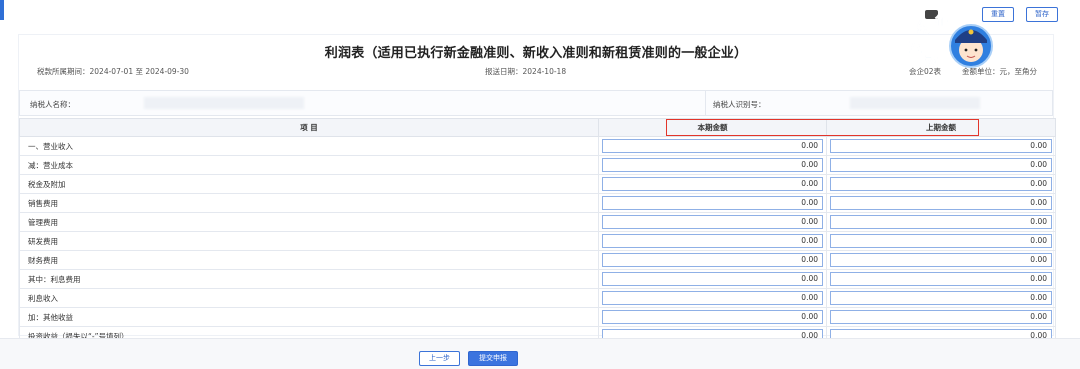 The image size is (1080, 369). I want to click on report-date-value: 2024-10-18, so click(544, 71).